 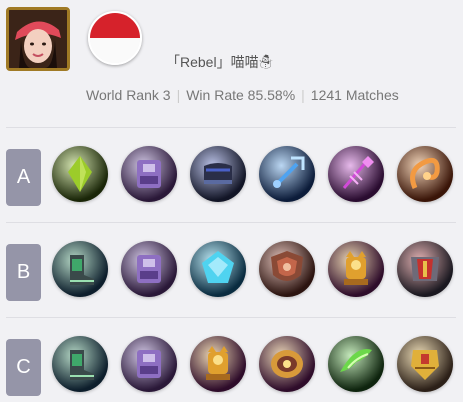 I want to click on indonesia-flag-icon, so click(x=115, y=38).